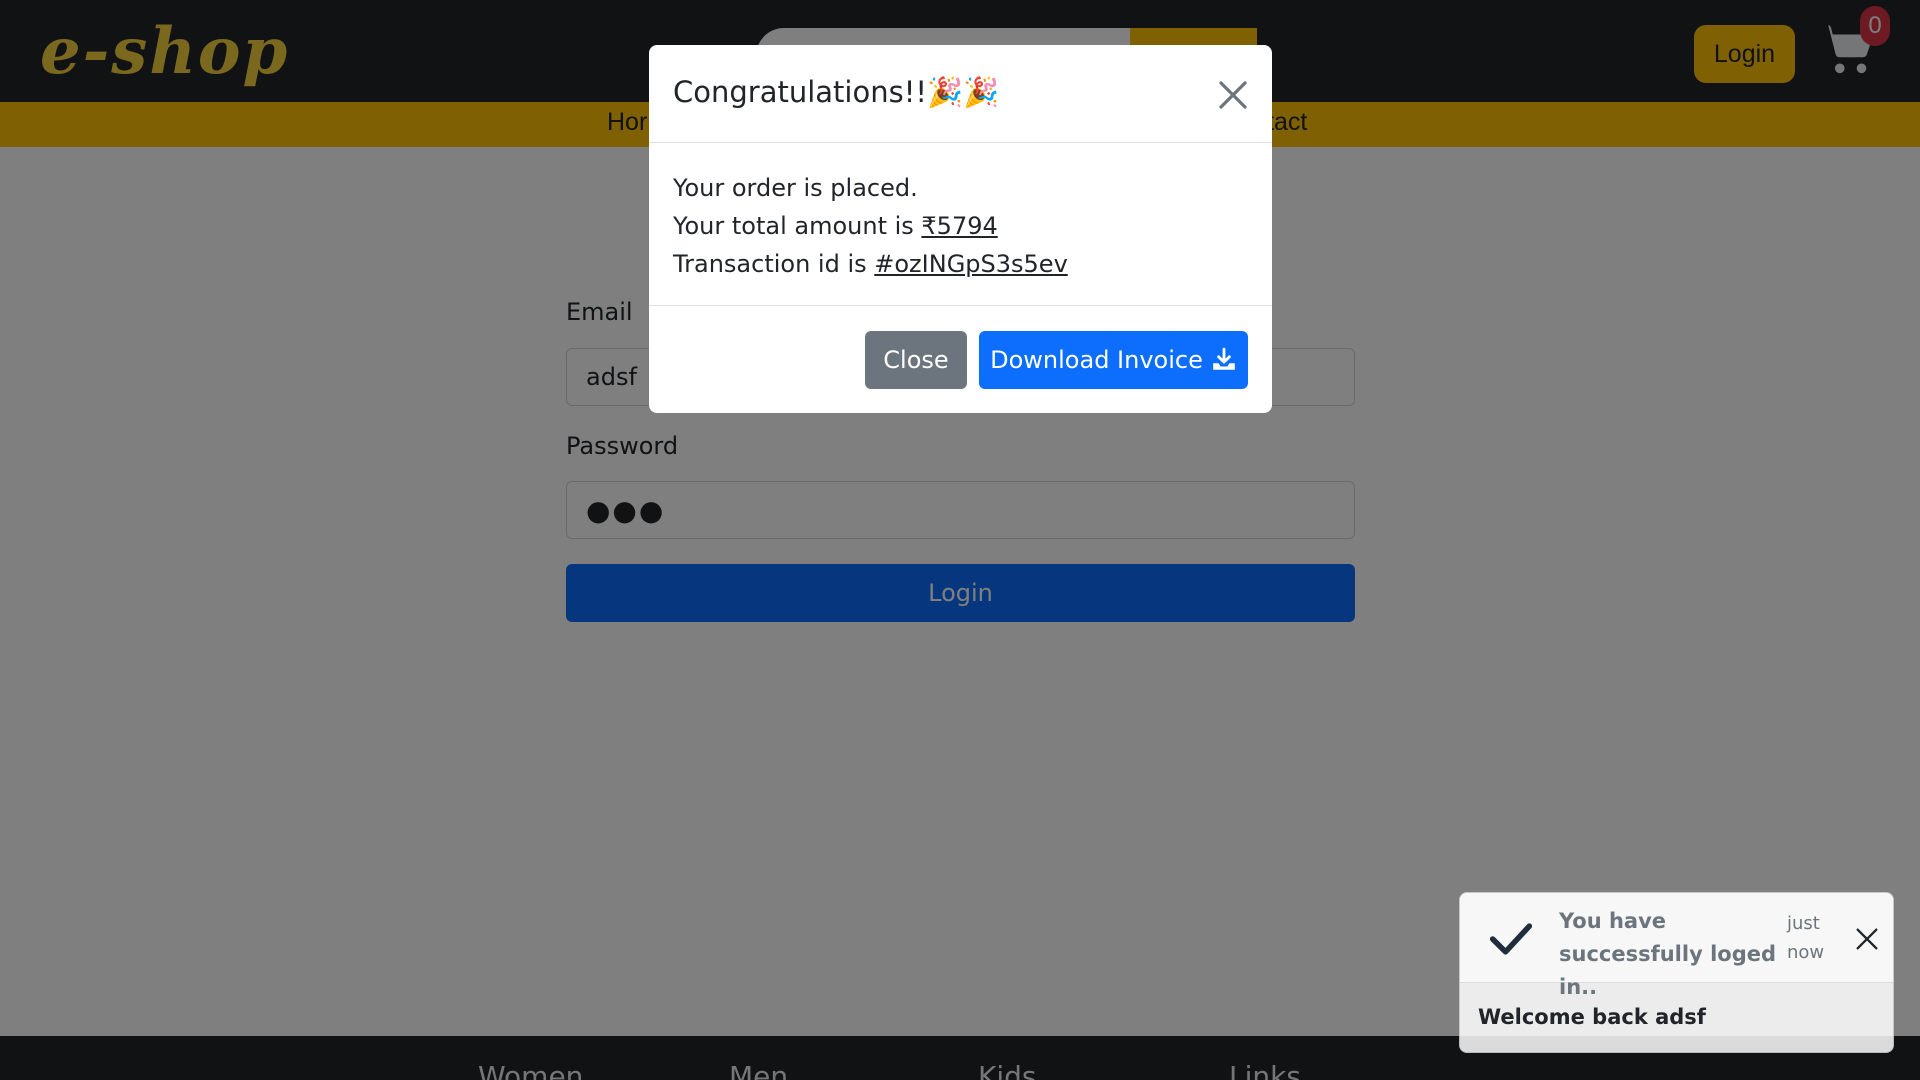  Describe the element at coordinates (1806, 938) in the screenshot. I see `toast-timestamp: just now` at that location.